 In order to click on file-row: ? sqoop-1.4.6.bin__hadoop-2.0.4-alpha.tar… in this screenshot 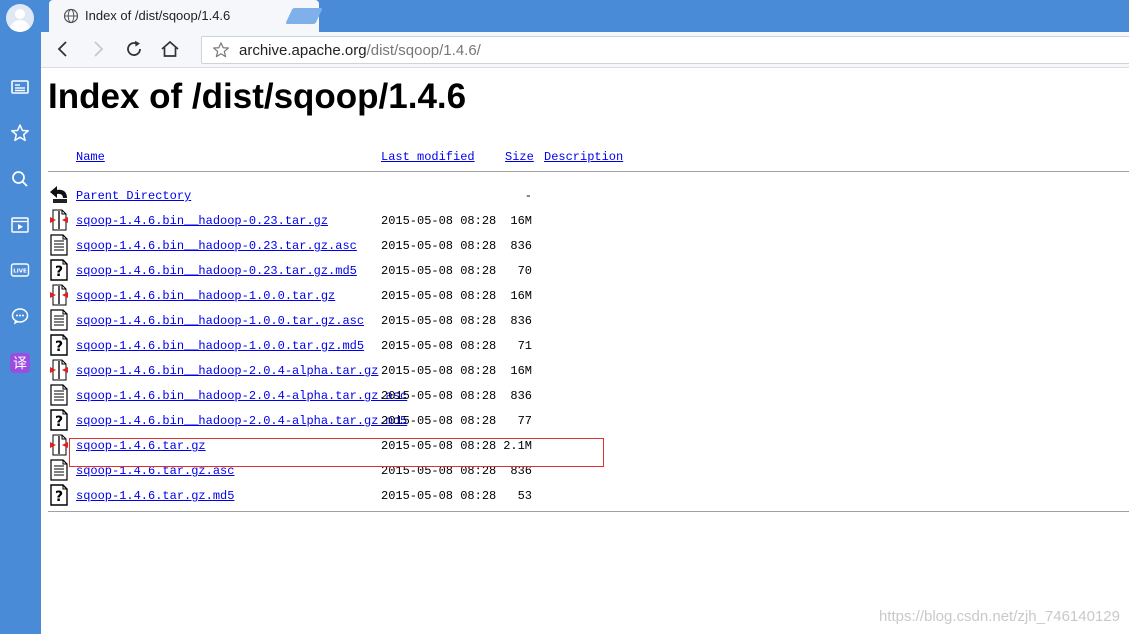, I will do `click(588, 422)`.